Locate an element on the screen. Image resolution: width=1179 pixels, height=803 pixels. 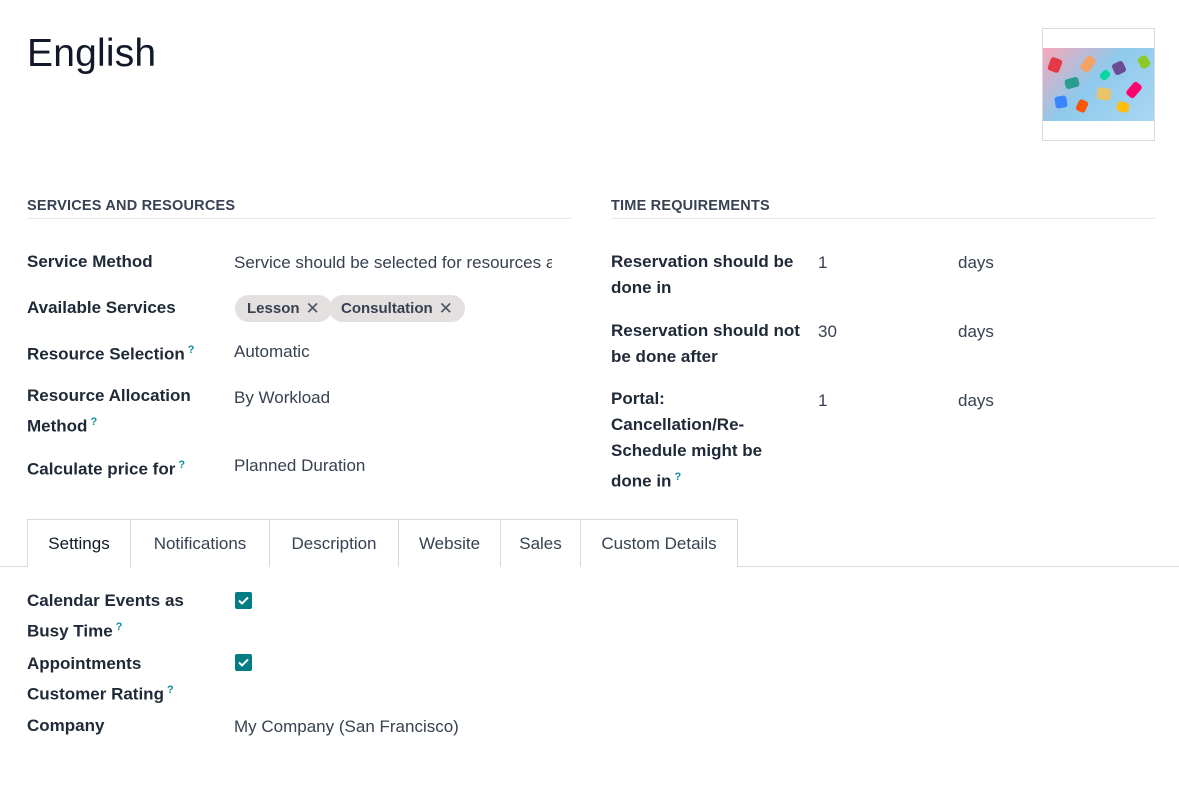
max-notice-input: 30 is located at coordinates (827, 332).